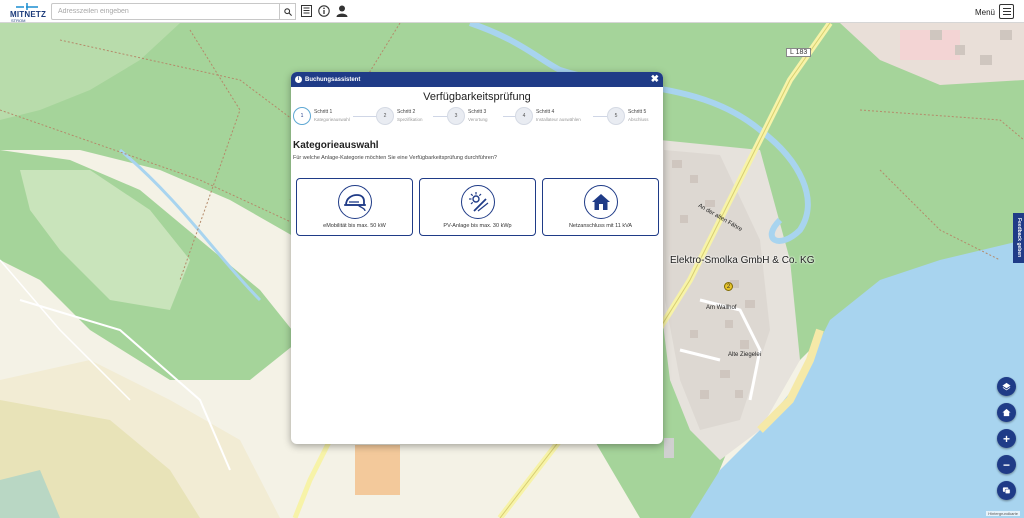 The height and width of the screenshot is (518, 1024). What do you see at coordinates (406, 112) in the screenshot?
I see `step-2-name: Schritt 2` at bounding box center [406, 112].